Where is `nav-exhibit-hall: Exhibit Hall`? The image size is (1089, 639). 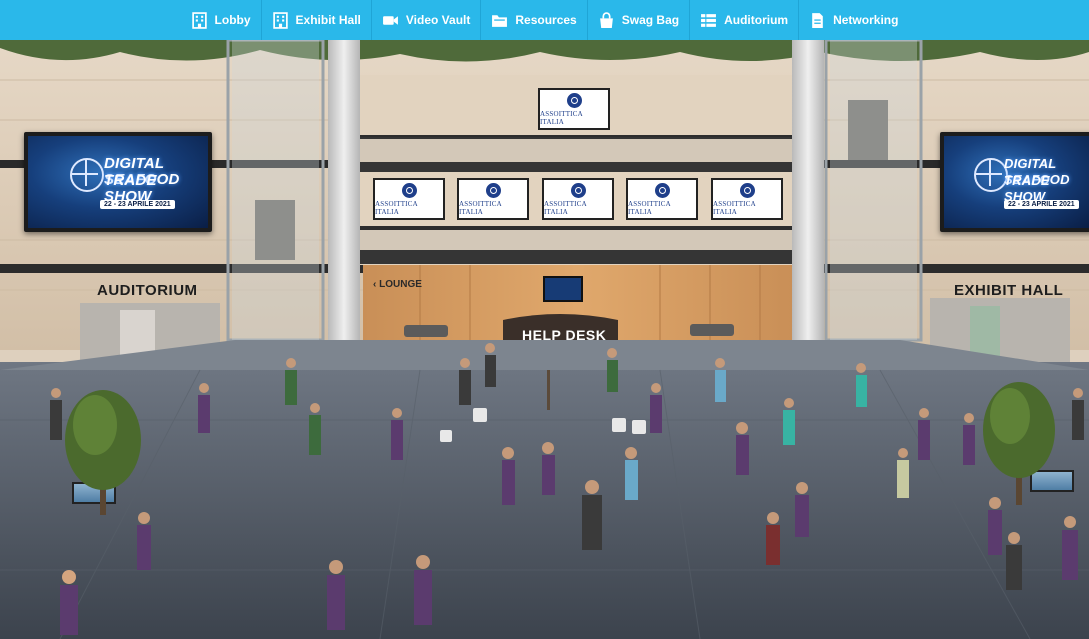 nav-exhibit-hall: Exhibit Hall is located at coordinates (317, 20).